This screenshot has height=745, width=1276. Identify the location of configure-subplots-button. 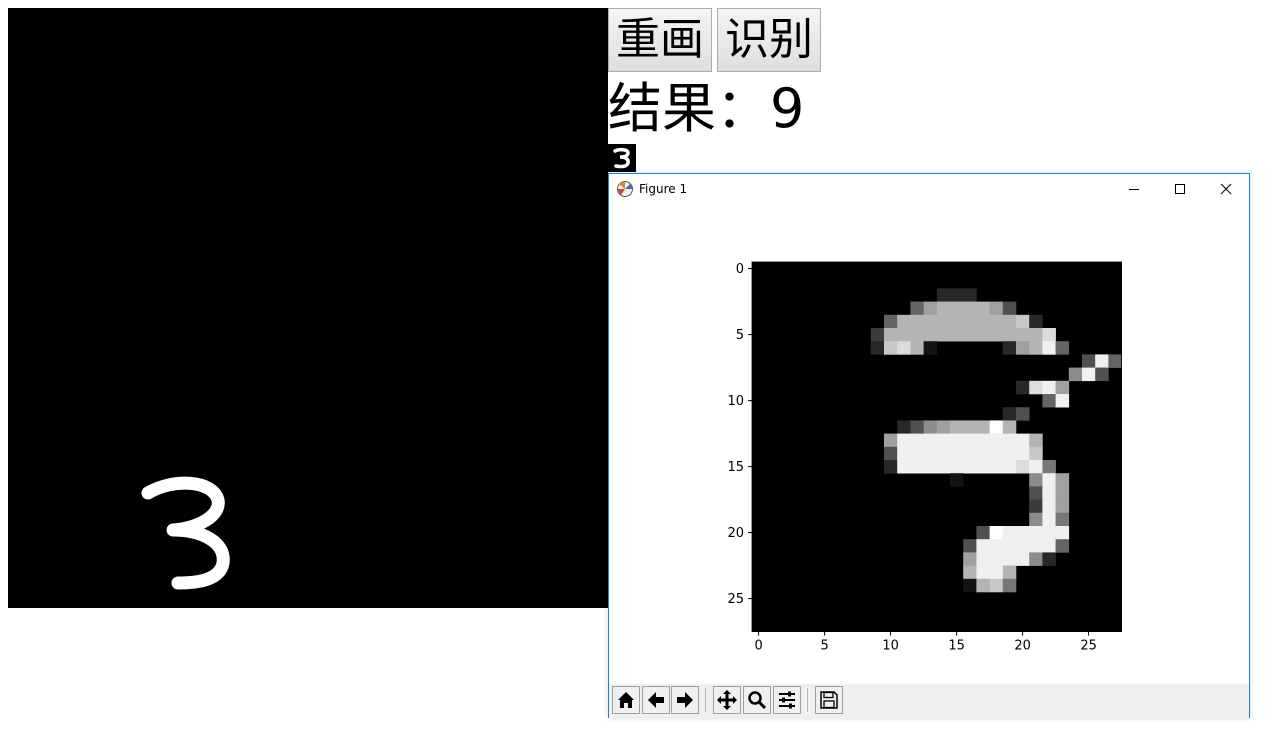
(787, 700).